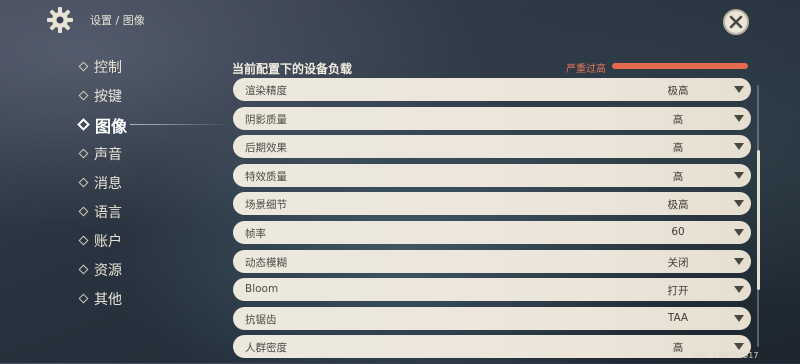  Describe the element at coordinates (111, 126) in the screenshot. I see `sidebar-item-label: 图像` at that location.